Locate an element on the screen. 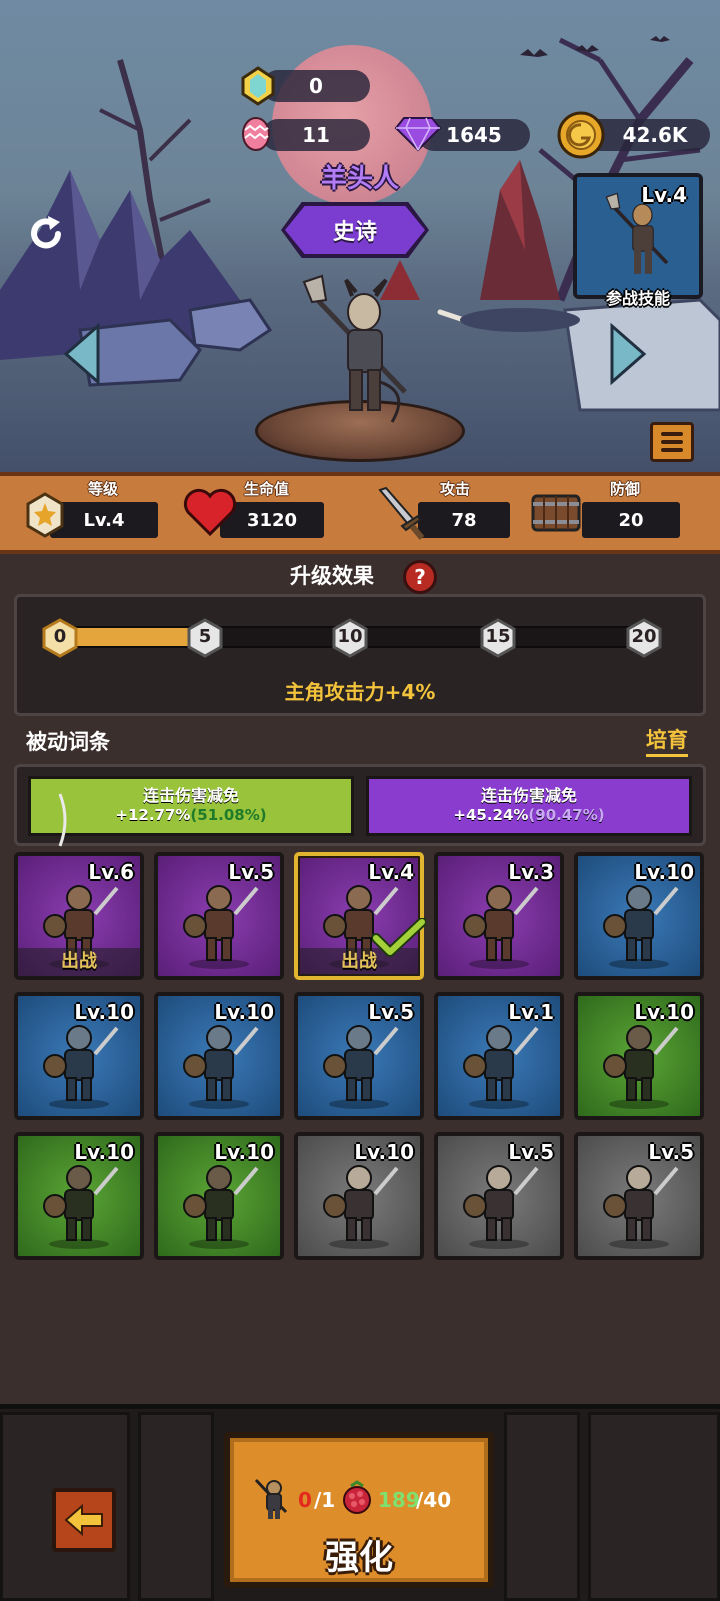 This screenshot has height=1601, width=720. back-button is located at coordinates (84, 1520).